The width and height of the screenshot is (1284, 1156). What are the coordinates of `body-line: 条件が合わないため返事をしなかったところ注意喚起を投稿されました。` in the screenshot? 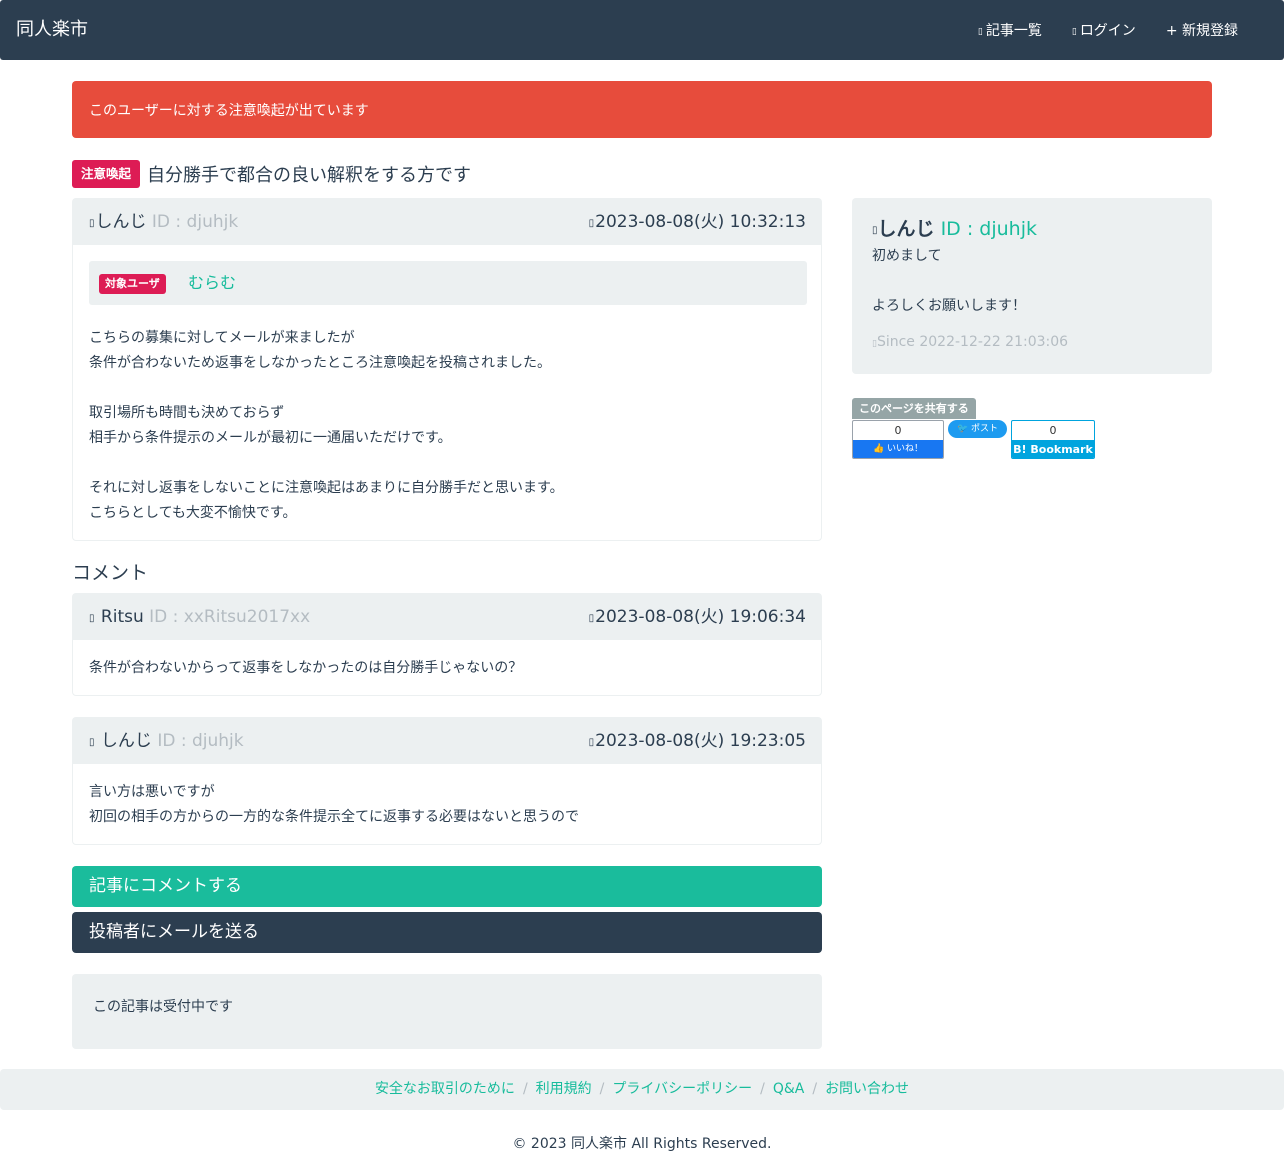 It's located at (320, 363).